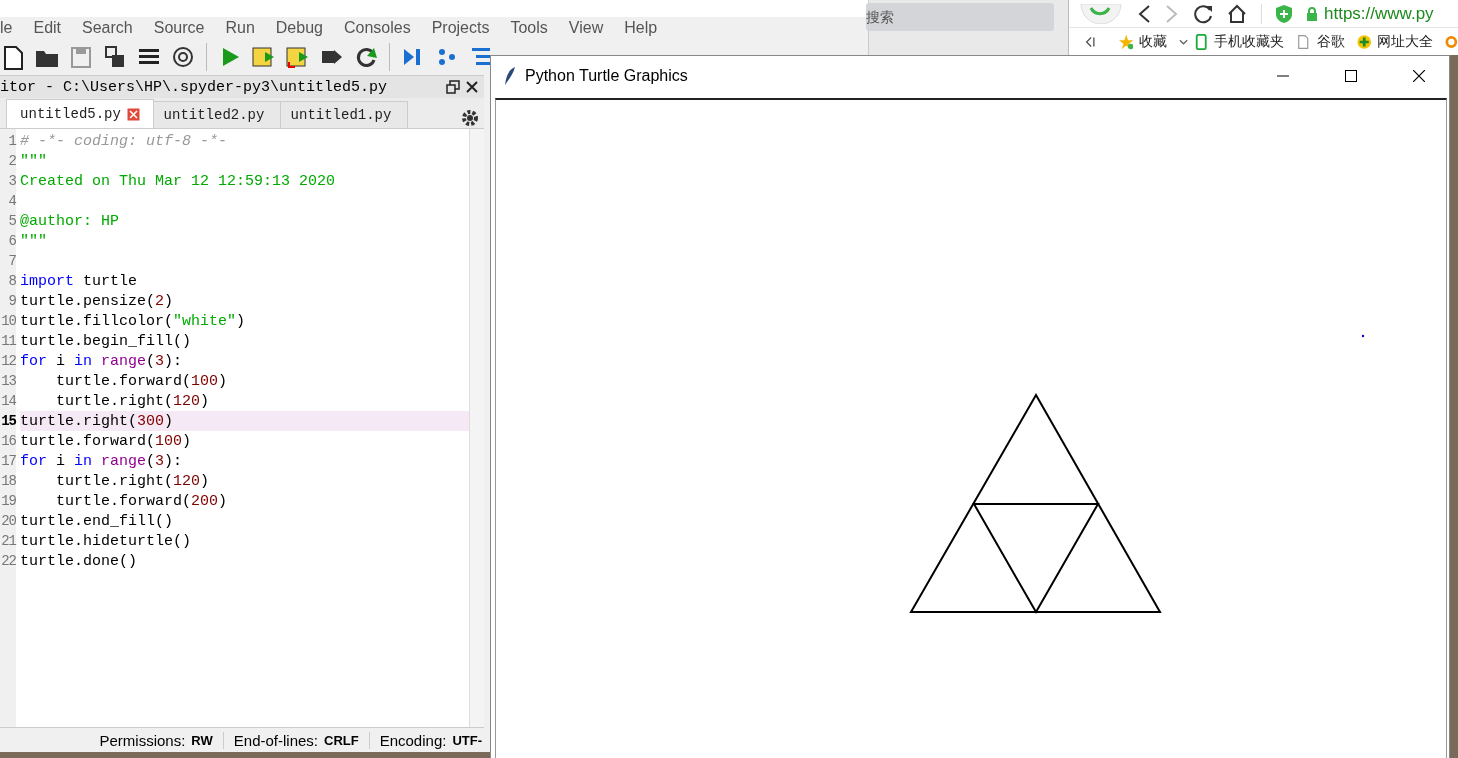 The image size is (1458, 758). What do you see at coordinates (467, 740) in the screenshot?
I see `status-value: UTF-` at bounding box center [467, 740].